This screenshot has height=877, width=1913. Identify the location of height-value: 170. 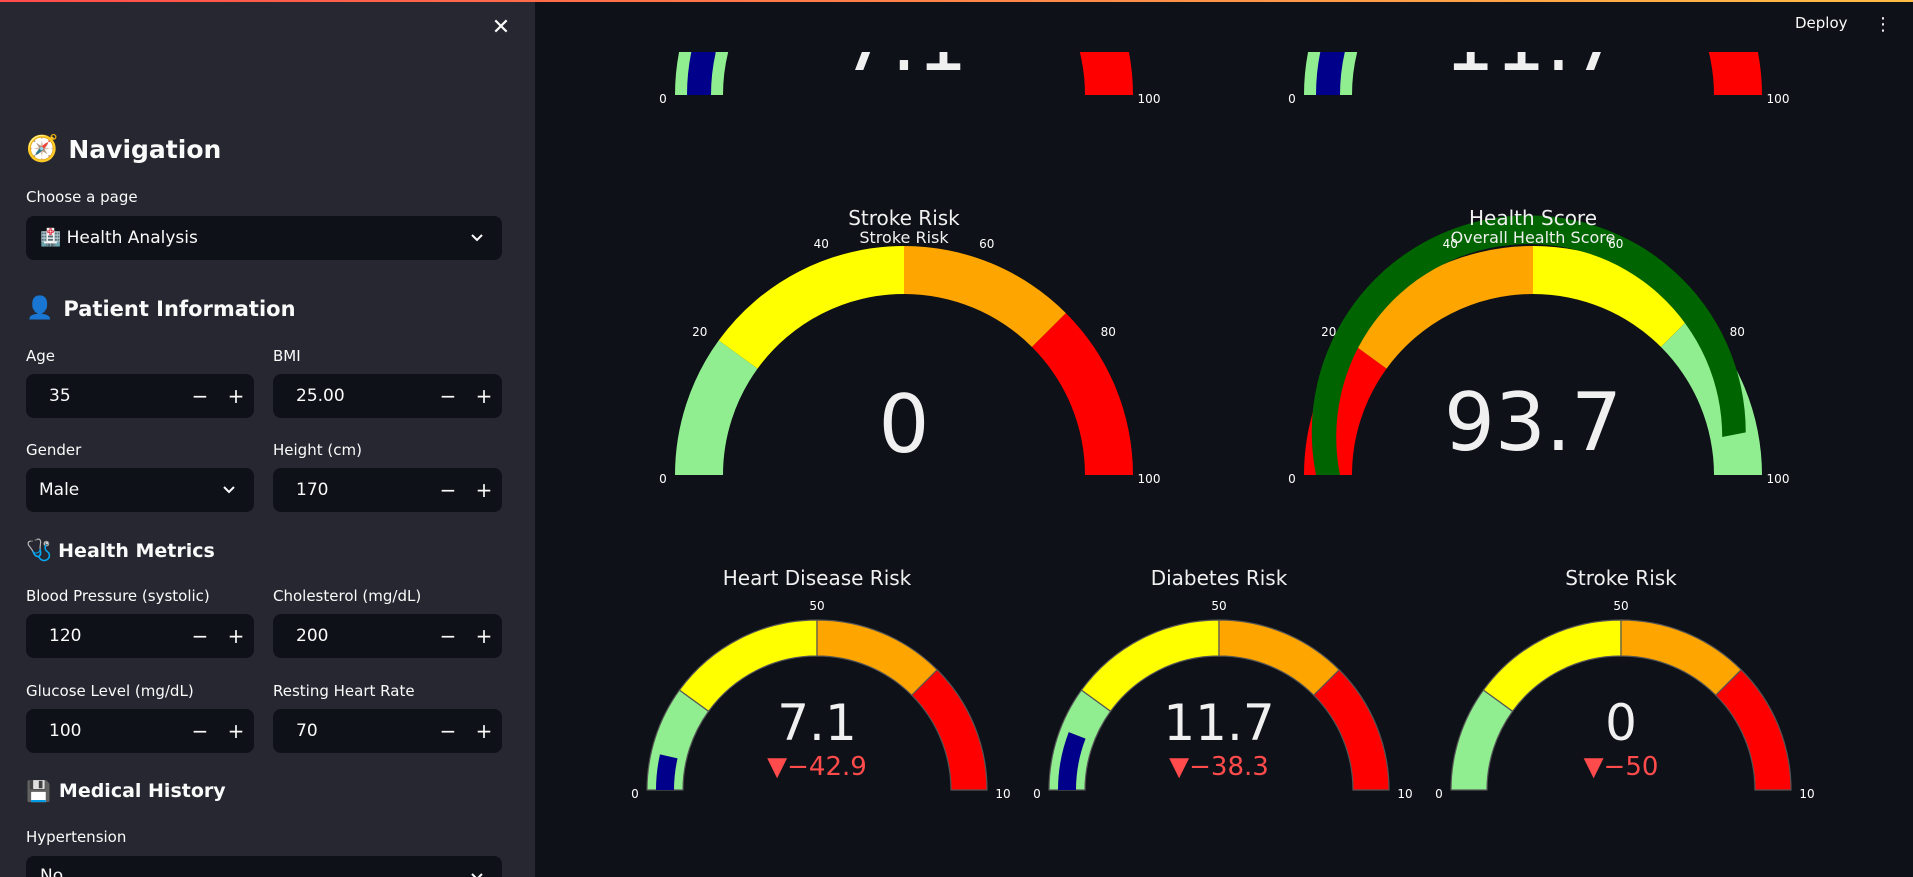
(312, 490).